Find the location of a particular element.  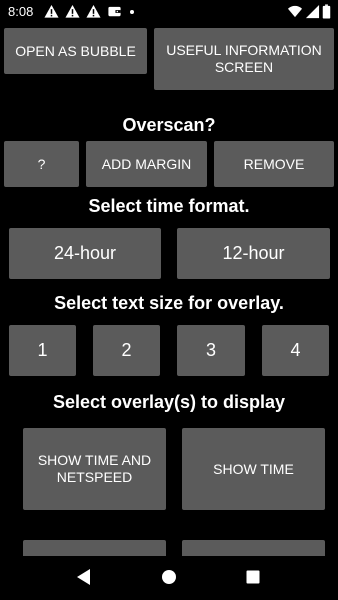

overscan-heading: Overscan? is located at coordinates (169, 125).